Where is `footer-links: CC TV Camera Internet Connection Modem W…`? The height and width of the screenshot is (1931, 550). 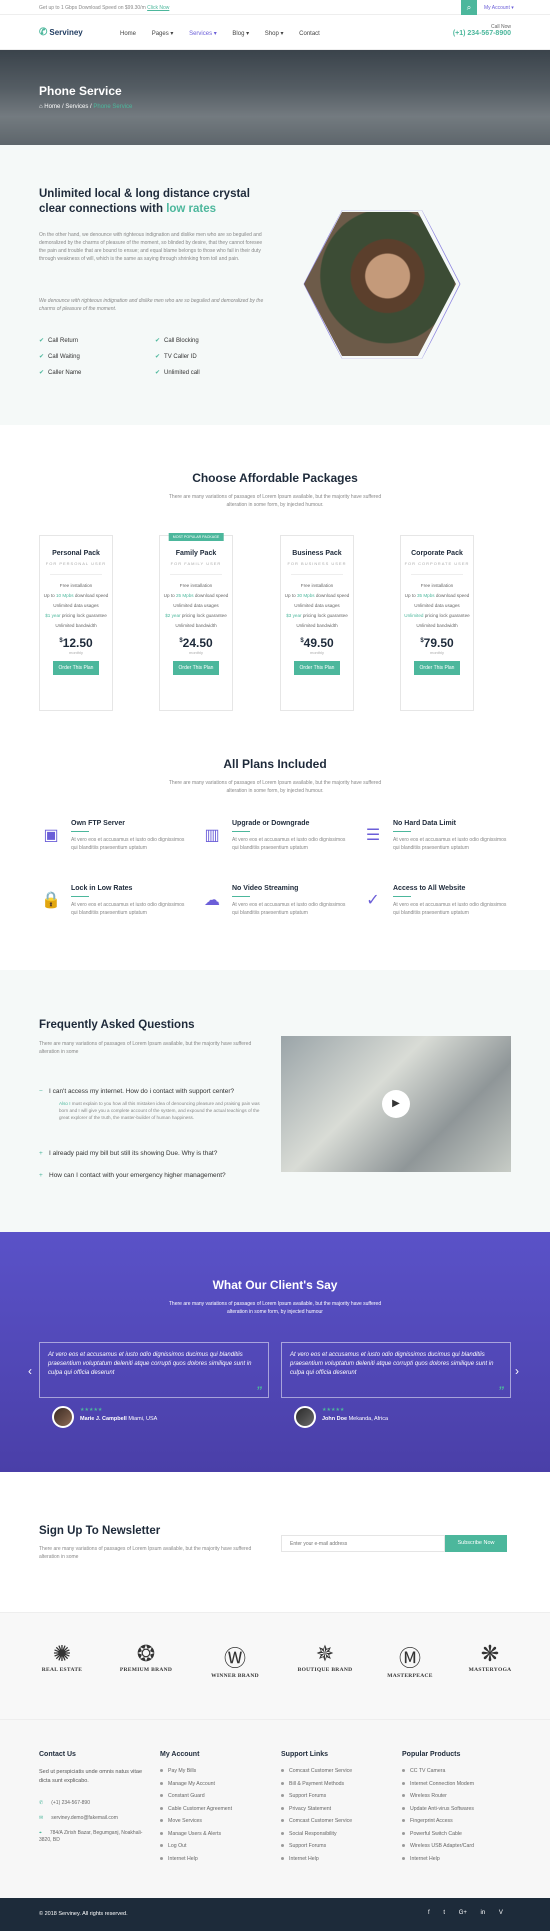
footer-links: CC TV Camera Internet Connection Modem W… is located at coordinates (438, 1815).